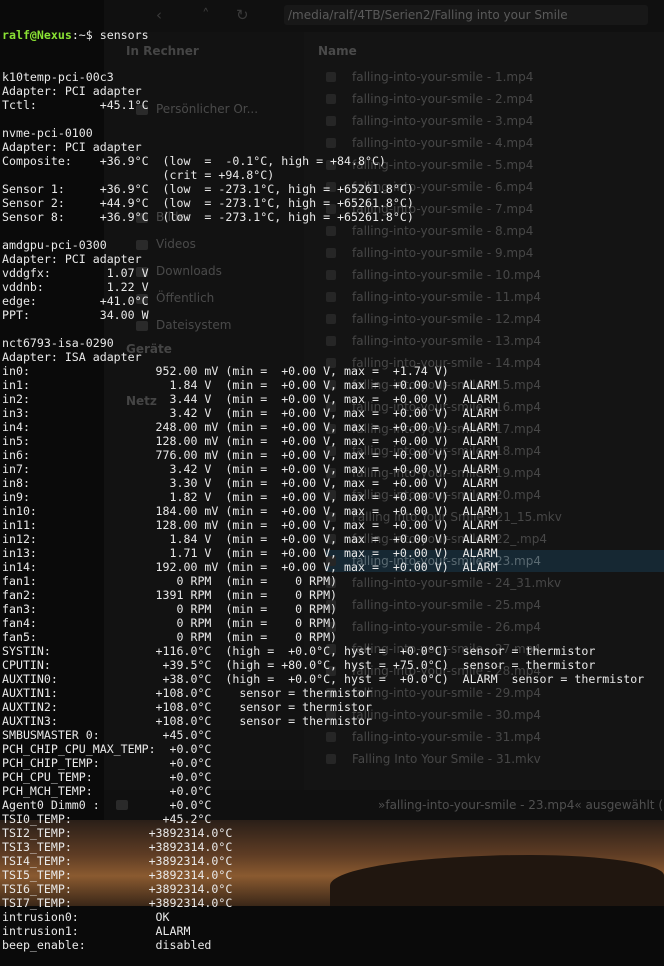  What do you see at coordinates (117, 861) in the screenshot?
I see `terminal-line: TSI4_TEMP: +3892314.0°C` at bounding box center [117, 861].